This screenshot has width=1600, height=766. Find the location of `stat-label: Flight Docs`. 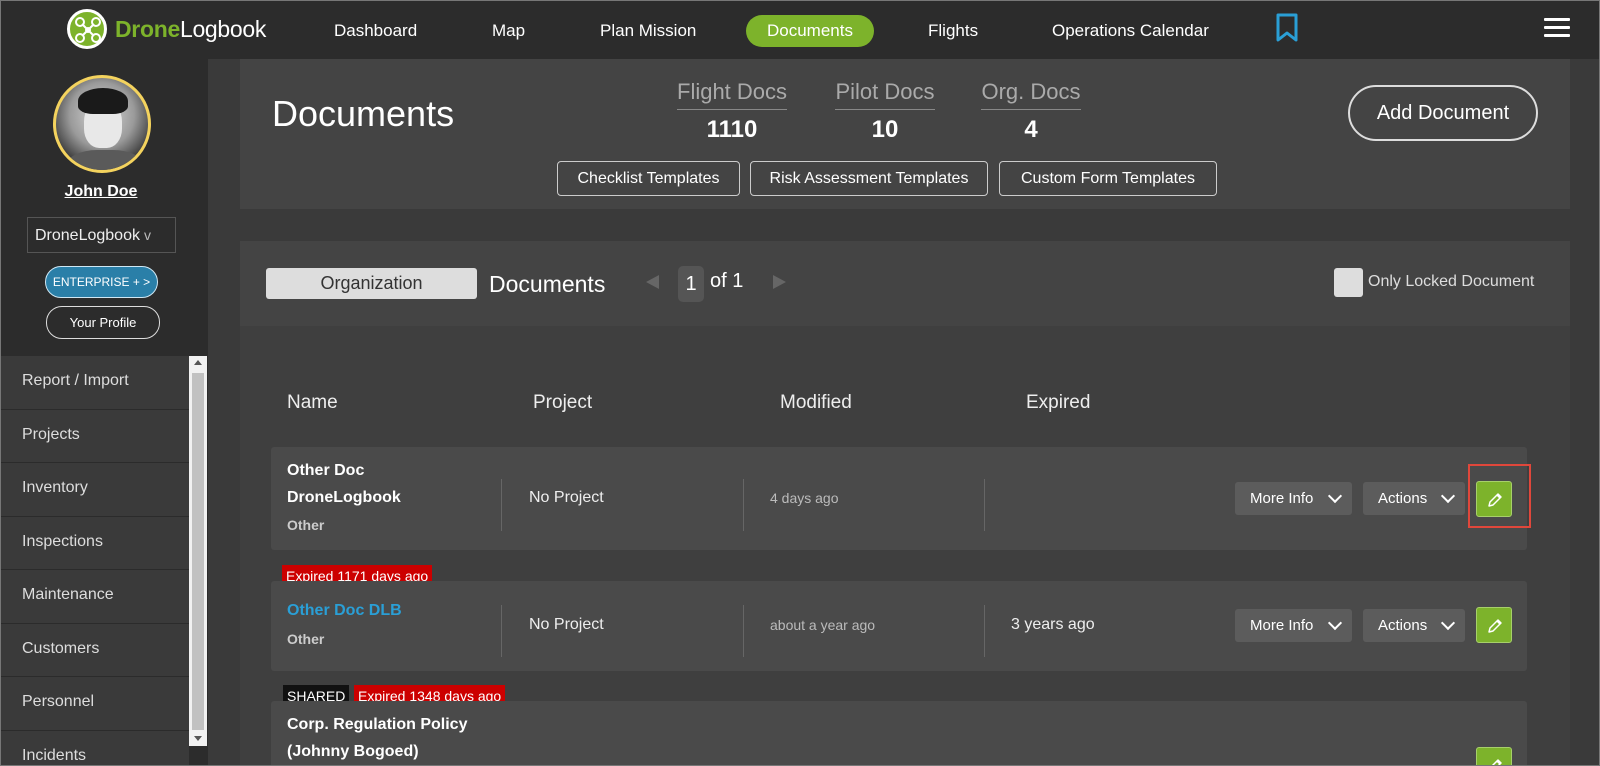

stat-label: Flight Docs is located at coordinates (732, 94).